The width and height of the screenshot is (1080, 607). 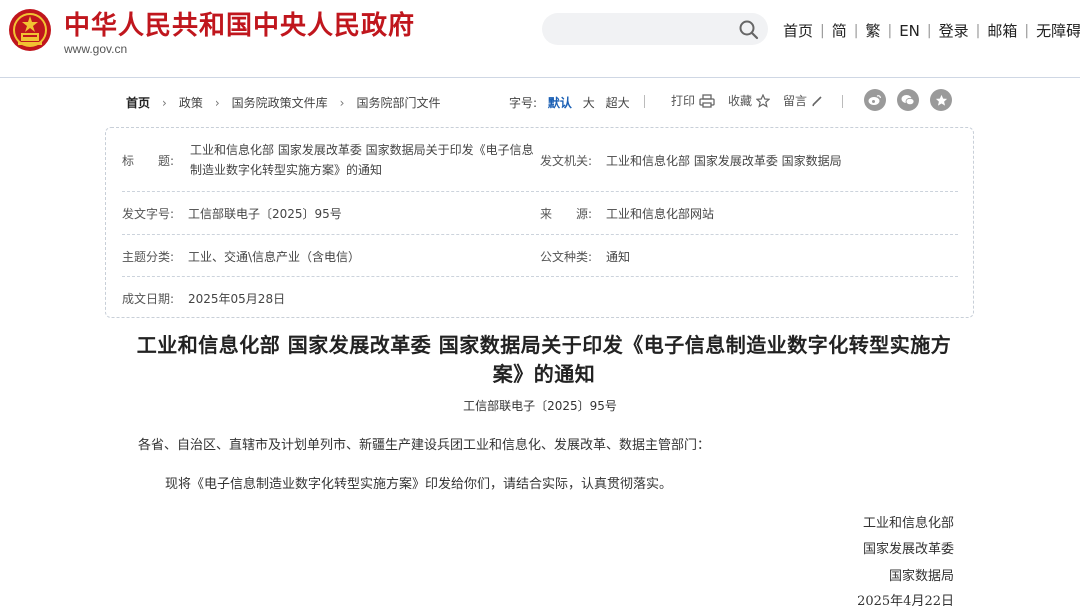 What do you see at coordinates (954, 30) in the screenshot?
I see `nav-login: 登录` at bounding box center [954, 30].